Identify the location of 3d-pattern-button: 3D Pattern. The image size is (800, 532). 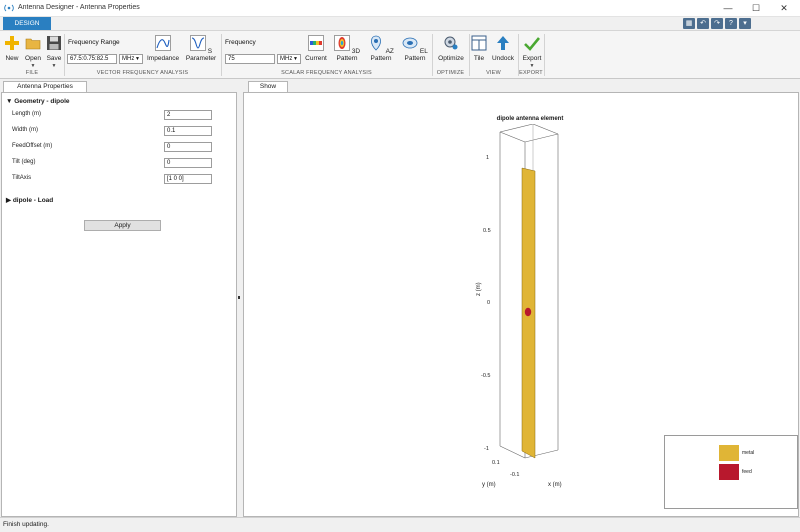
(347, 48).